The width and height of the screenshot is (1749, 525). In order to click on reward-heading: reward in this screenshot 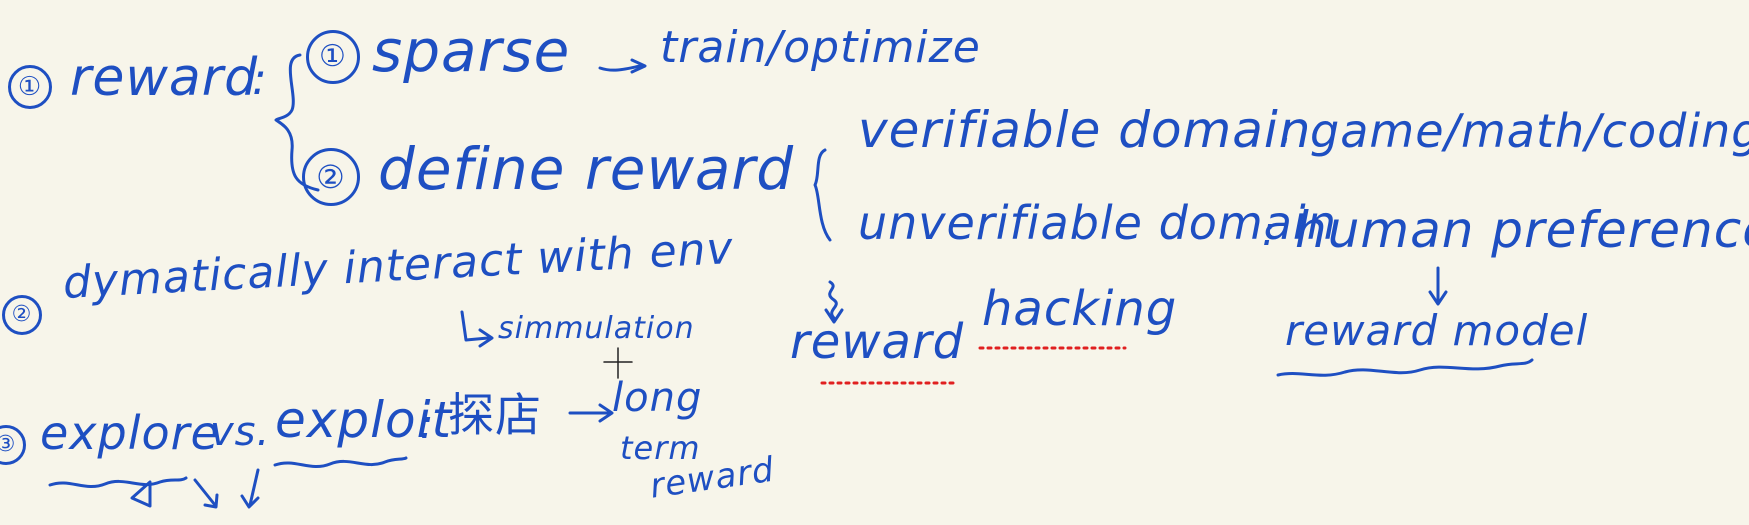, I will do `click(164, 78)`.